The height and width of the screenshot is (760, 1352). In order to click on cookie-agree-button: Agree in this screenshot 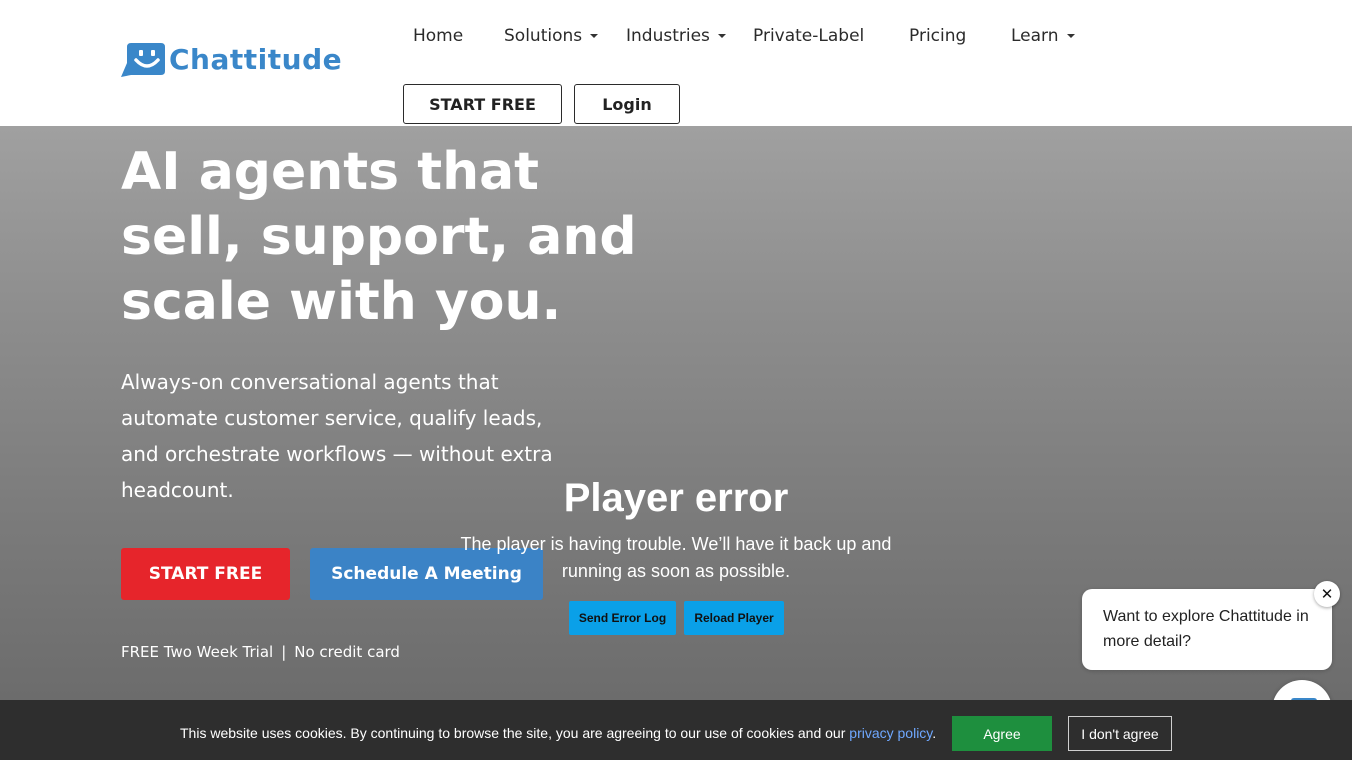, I will do `click(1002, 733)`.